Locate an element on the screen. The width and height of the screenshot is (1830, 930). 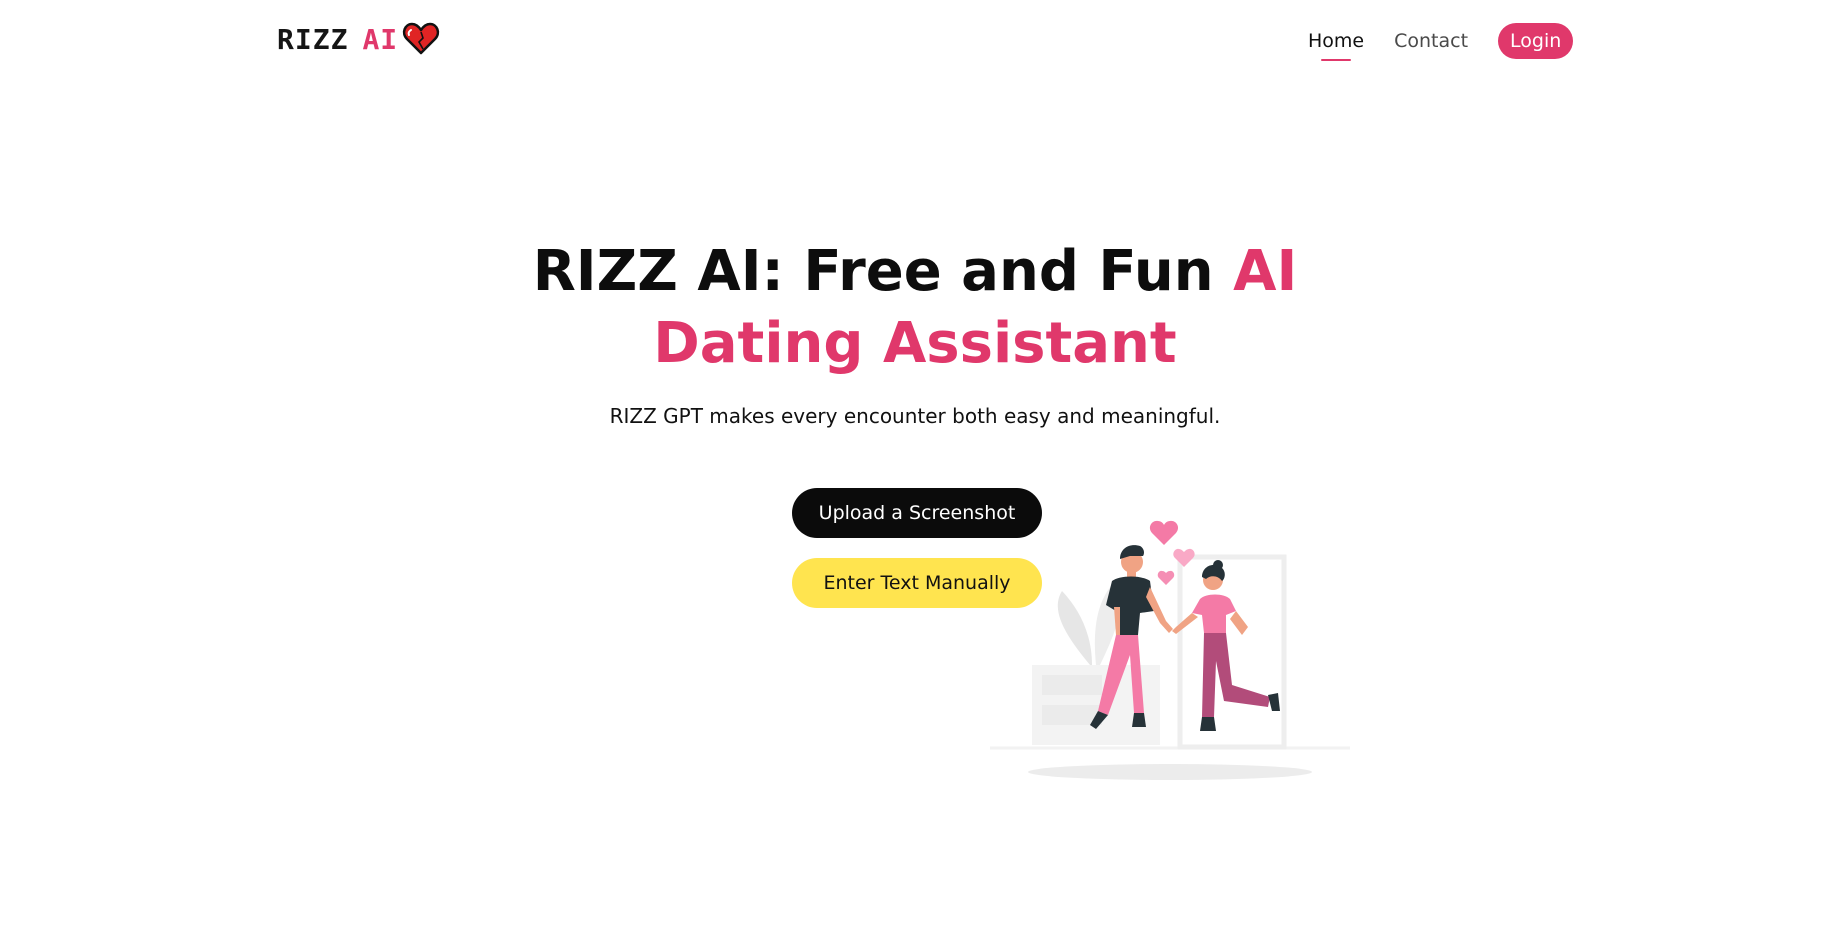
login-button: Login is located at coordinates (1536, 41).